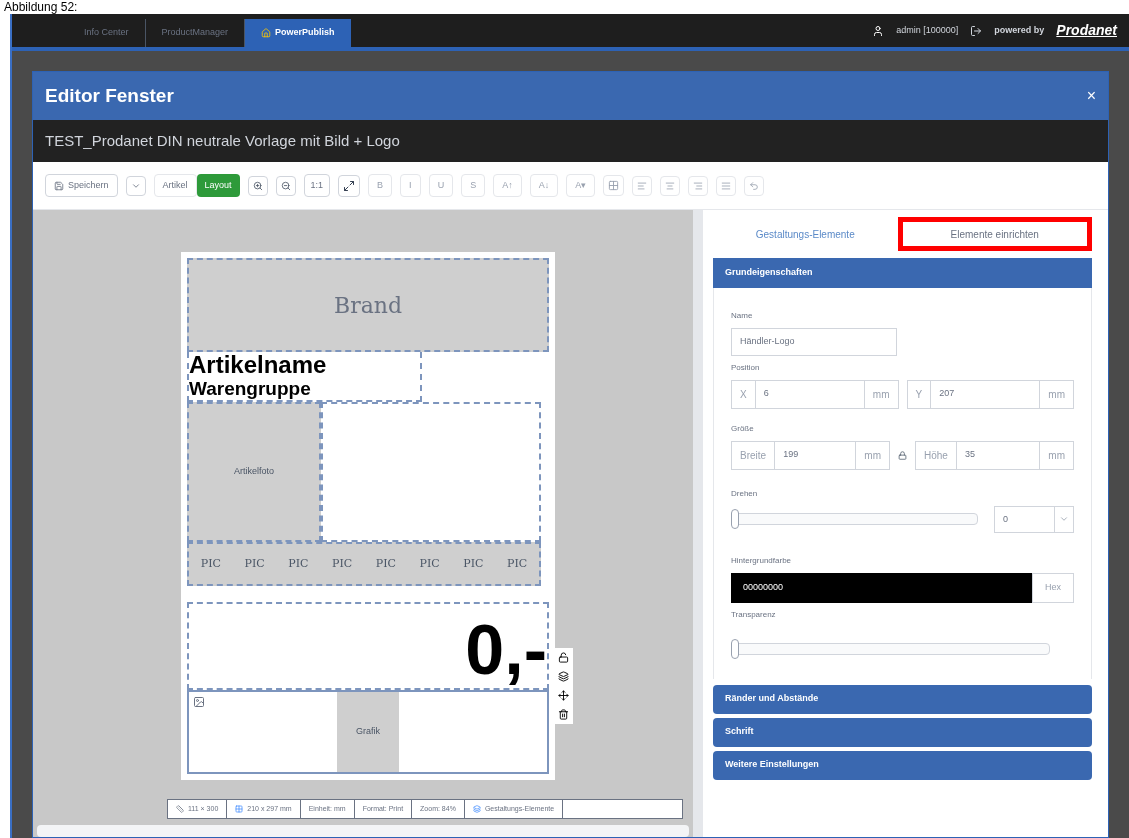 Image resolution: width=1129 pixels, height=838 pixels. What do you see at coordinates (441, 185) in the screenshot?
I see `format-button: U` at bounding box center [441, 185].